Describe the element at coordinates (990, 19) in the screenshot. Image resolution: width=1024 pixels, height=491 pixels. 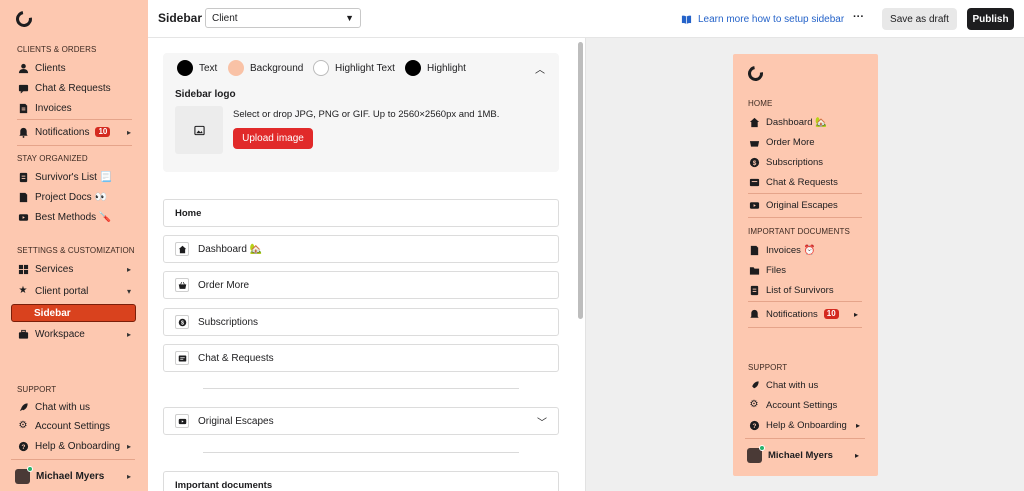
I see `publish-button: Publish` at that location.